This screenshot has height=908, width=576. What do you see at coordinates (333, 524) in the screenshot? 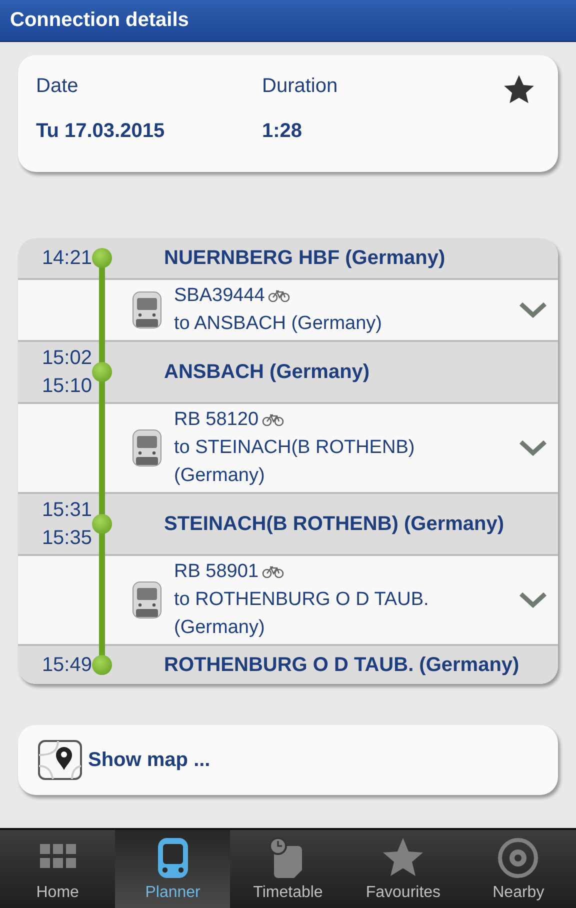
I see `stop-name: STEINACH(B ROTHENB) (Germany)` at bounding box center [333, 524].